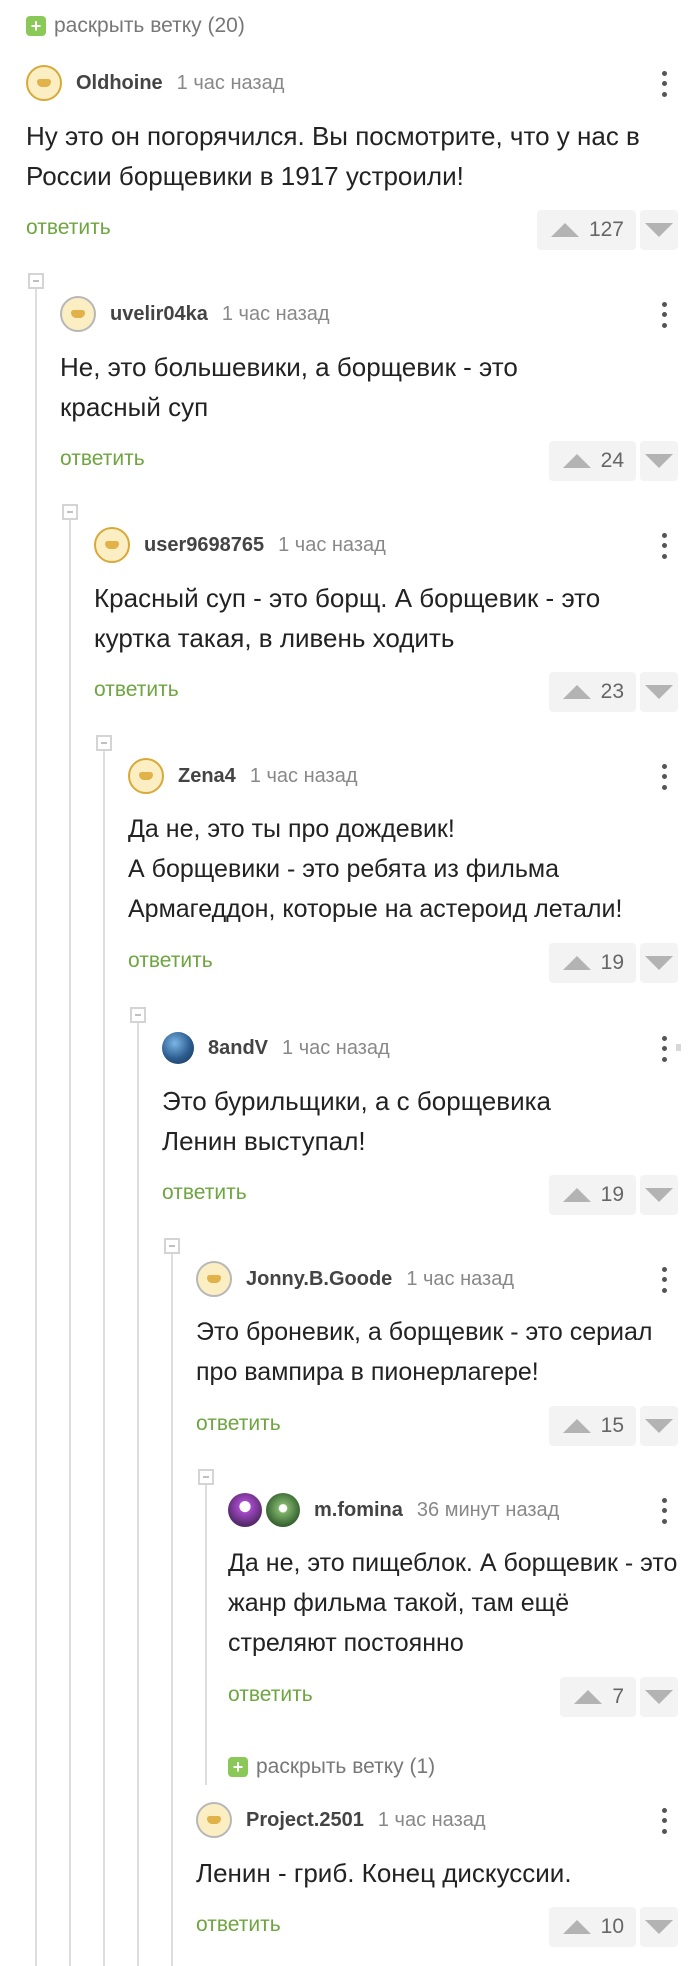  What do you see at coordinates (592, 1927) in the screenshot?
I see `upvote-button: 10` at bounding box center [592, 1927].